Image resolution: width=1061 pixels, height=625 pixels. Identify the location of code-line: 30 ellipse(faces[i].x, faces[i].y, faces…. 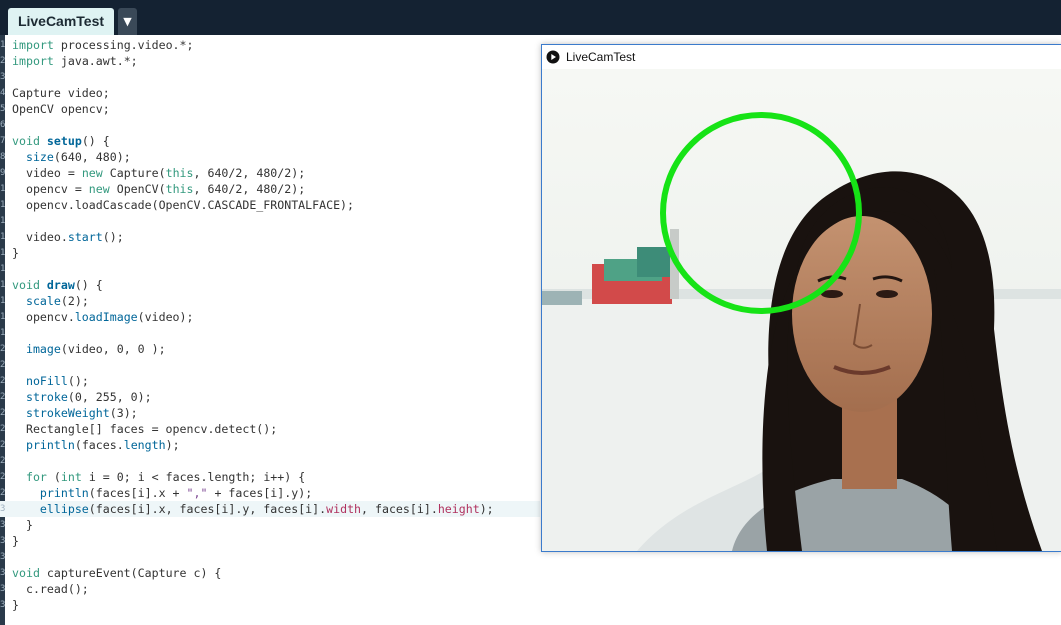
(270, 509).